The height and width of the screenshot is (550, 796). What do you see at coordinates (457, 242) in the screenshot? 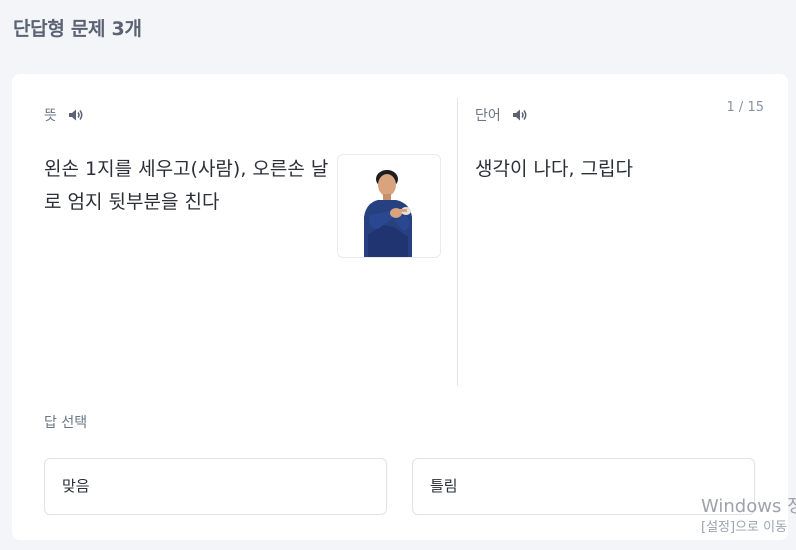
I see `column-divider` at bounding box center [457, 242].